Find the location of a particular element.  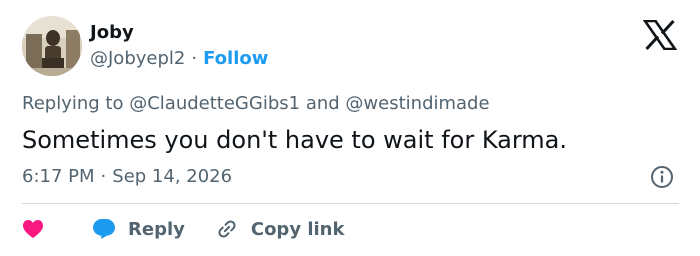

follow-button: Follow is located at coordinates (235, 58).